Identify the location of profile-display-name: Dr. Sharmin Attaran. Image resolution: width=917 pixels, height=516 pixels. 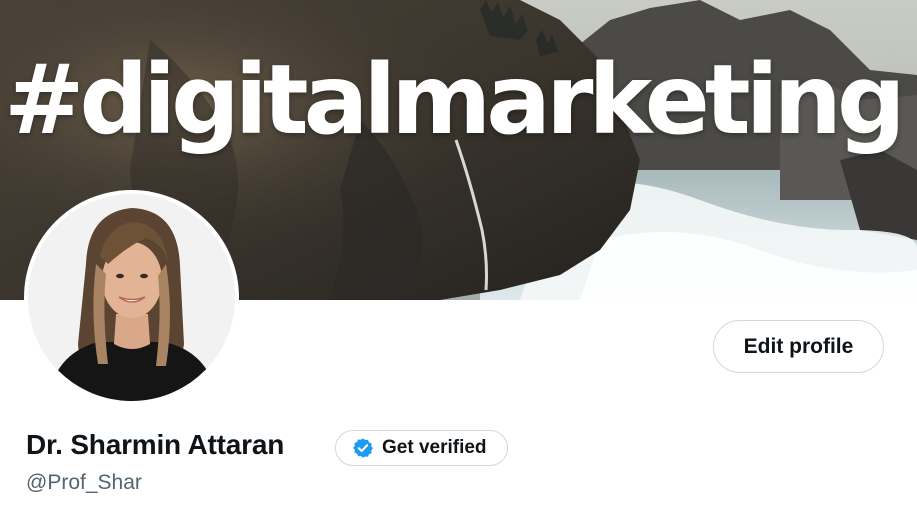
(155, 444).